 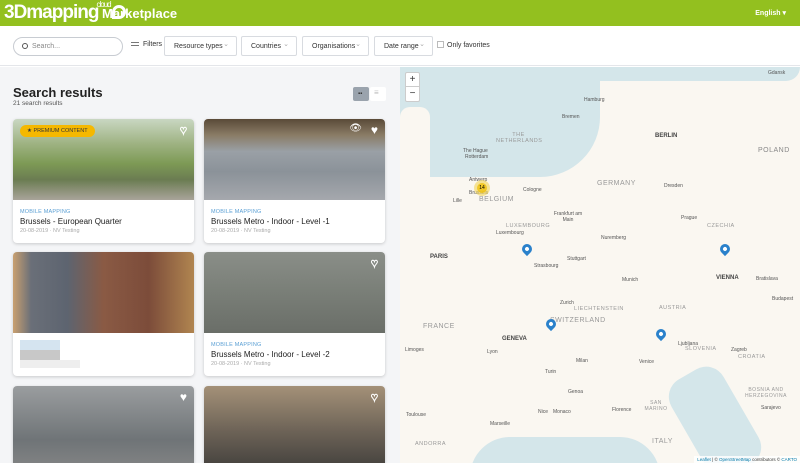 I want to click on list-icon: ≡, so click(x=376, y=92).